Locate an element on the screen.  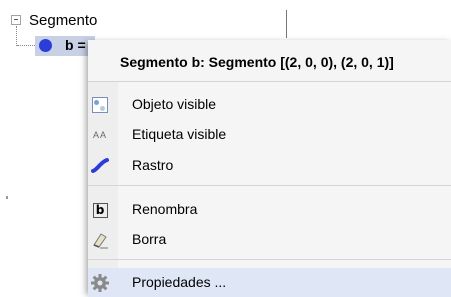
menu-item-label: Borra is located at coordinates (149, 239).